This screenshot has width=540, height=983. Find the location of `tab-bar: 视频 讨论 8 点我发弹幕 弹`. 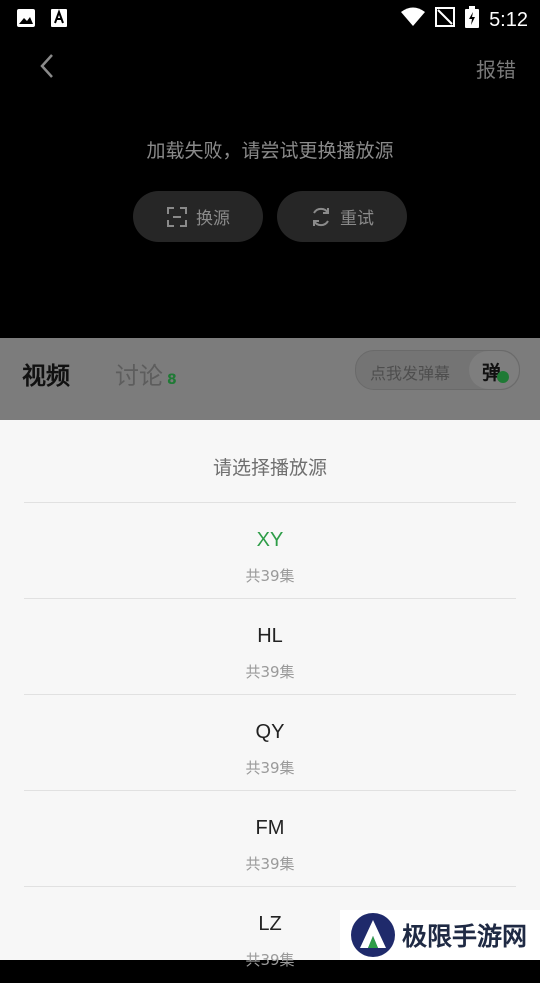

tab-bar: 视频 讨论 8 点我发弹幕 弹 is located at coordinates (270, 379).